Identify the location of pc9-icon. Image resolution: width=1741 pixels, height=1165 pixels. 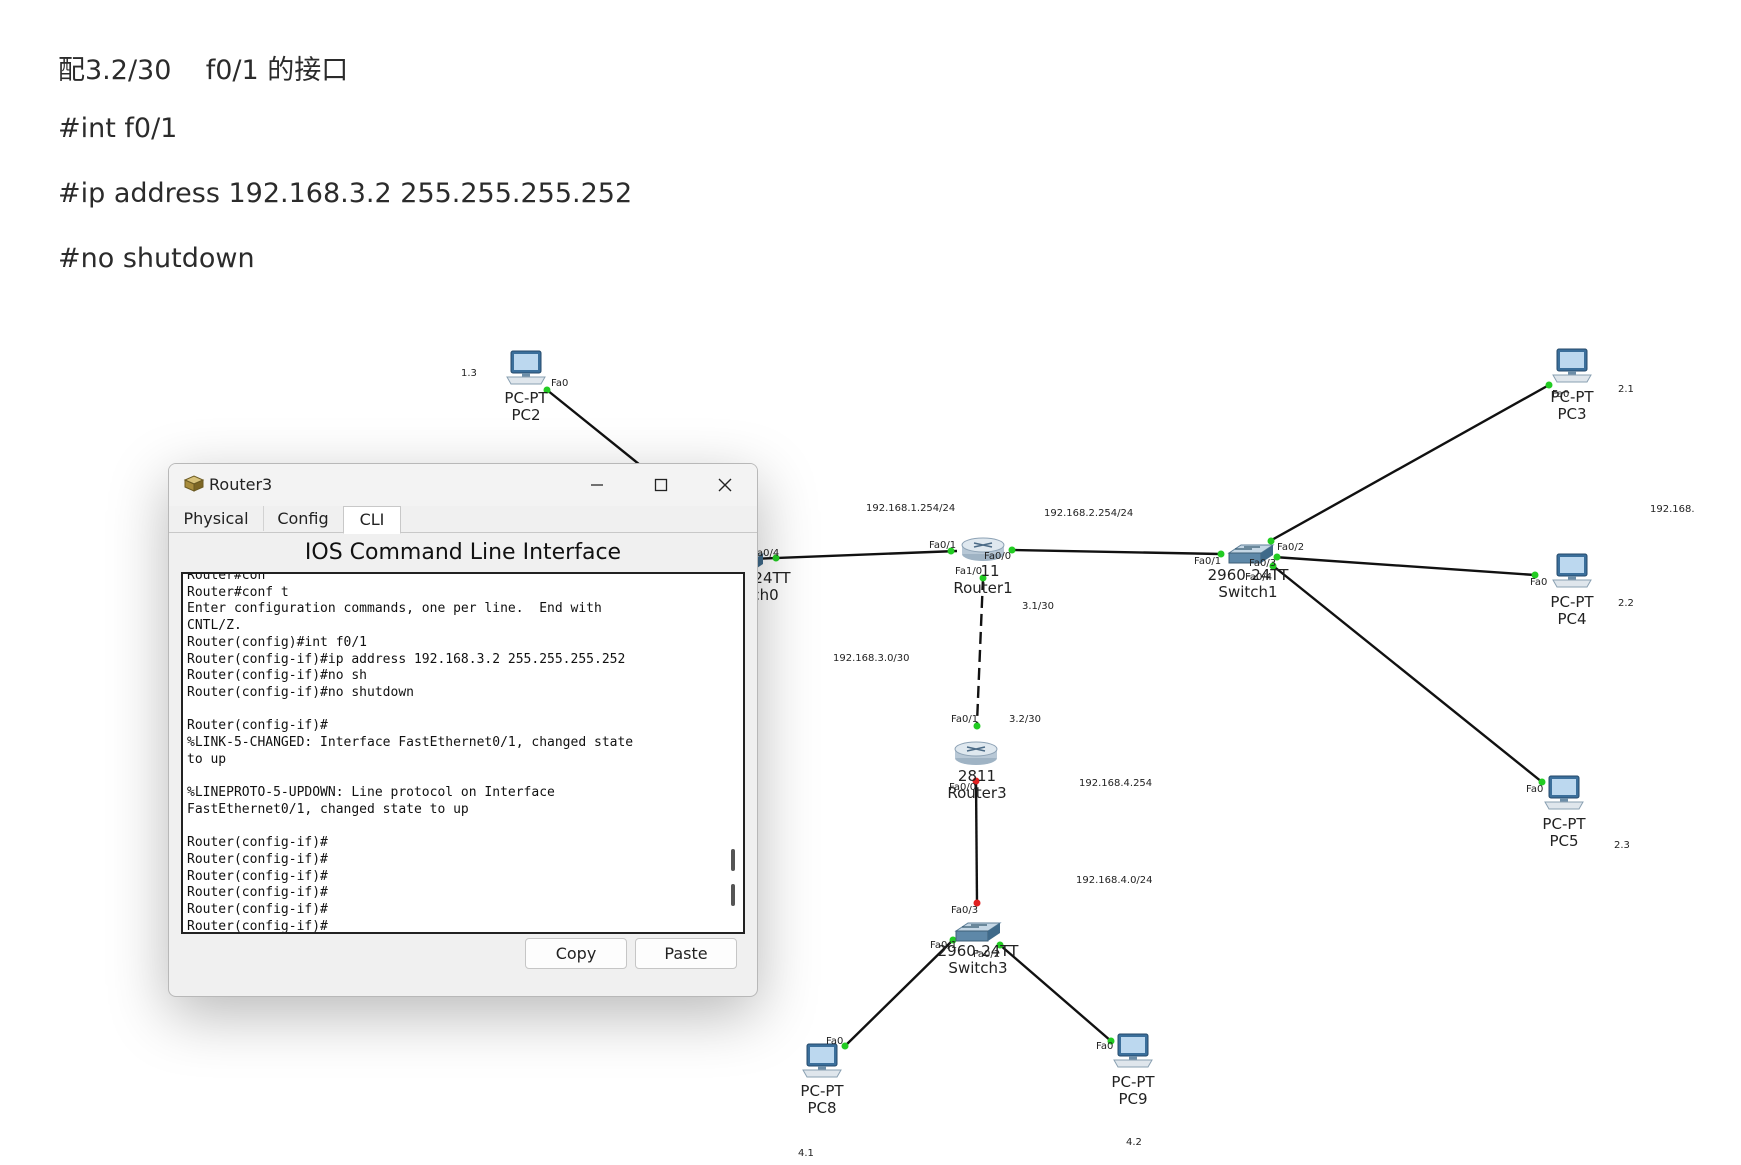
(1133, 1050).